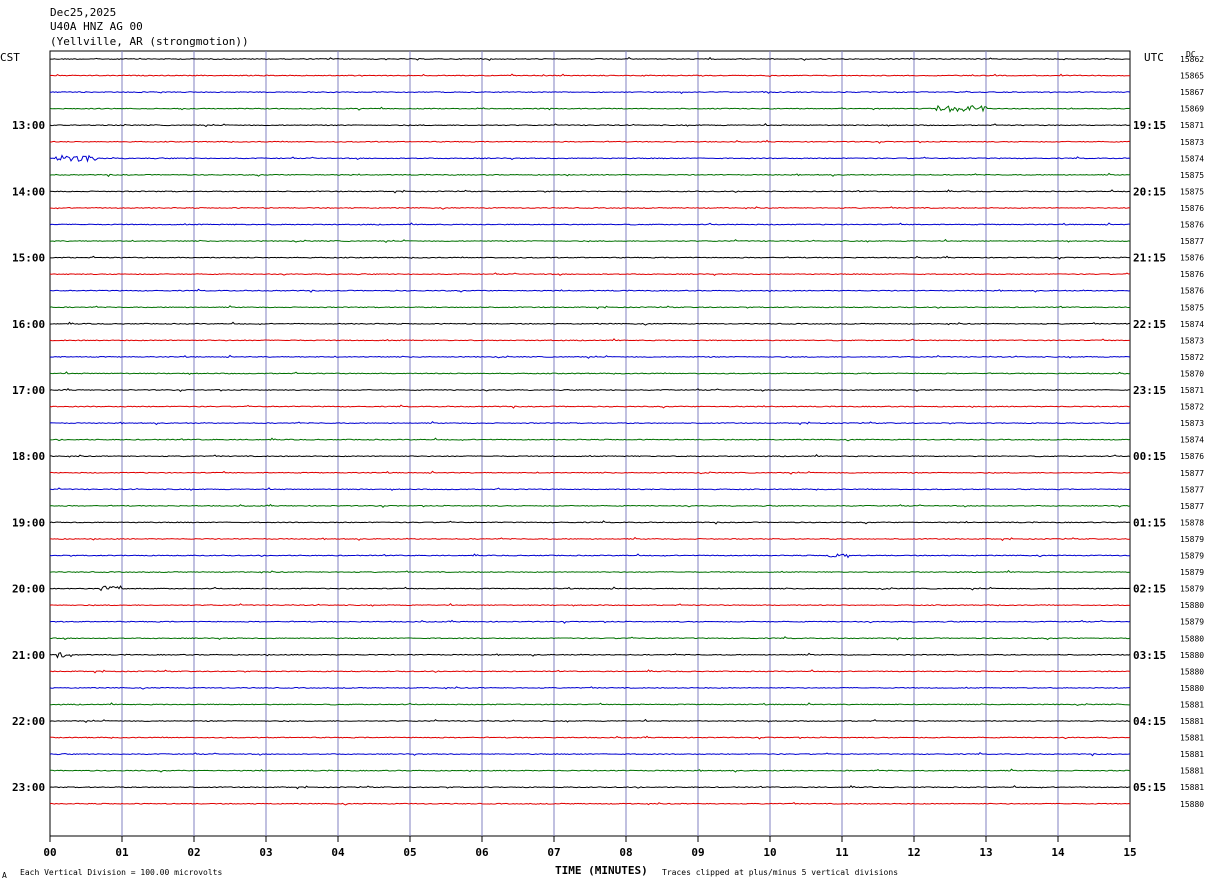 The width and height of the screenshot is (1210, 886). I want to click on corner-mark: A, so click(4, 875).